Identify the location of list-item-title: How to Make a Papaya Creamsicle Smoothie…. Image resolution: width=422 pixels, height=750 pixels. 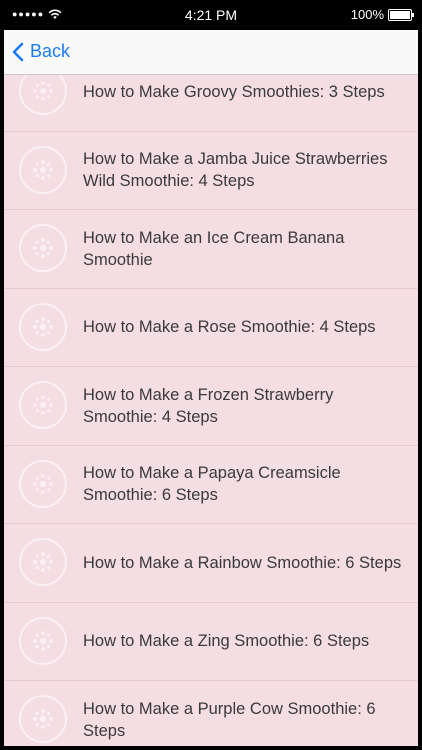
(212, 484).